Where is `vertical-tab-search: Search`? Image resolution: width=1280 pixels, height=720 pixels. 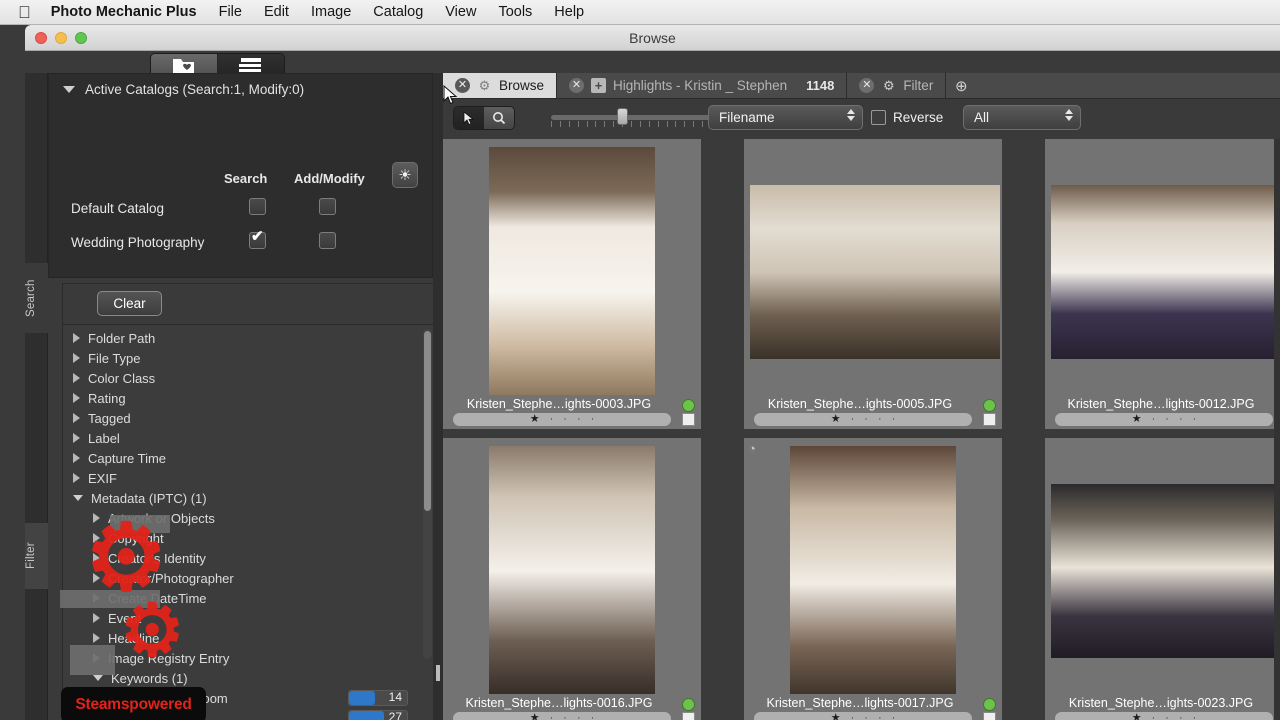
vertical-tab-search: Search is located at coordinates (36, 298).